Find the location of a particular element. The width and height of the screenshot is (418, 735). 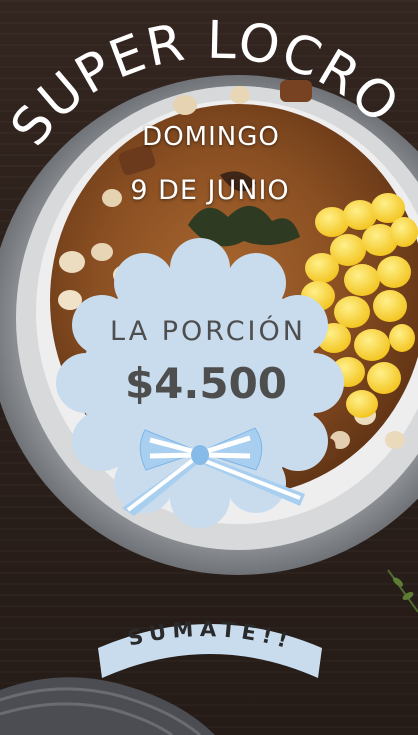

price-value: $4.500 is located at coordinates (206, 383).